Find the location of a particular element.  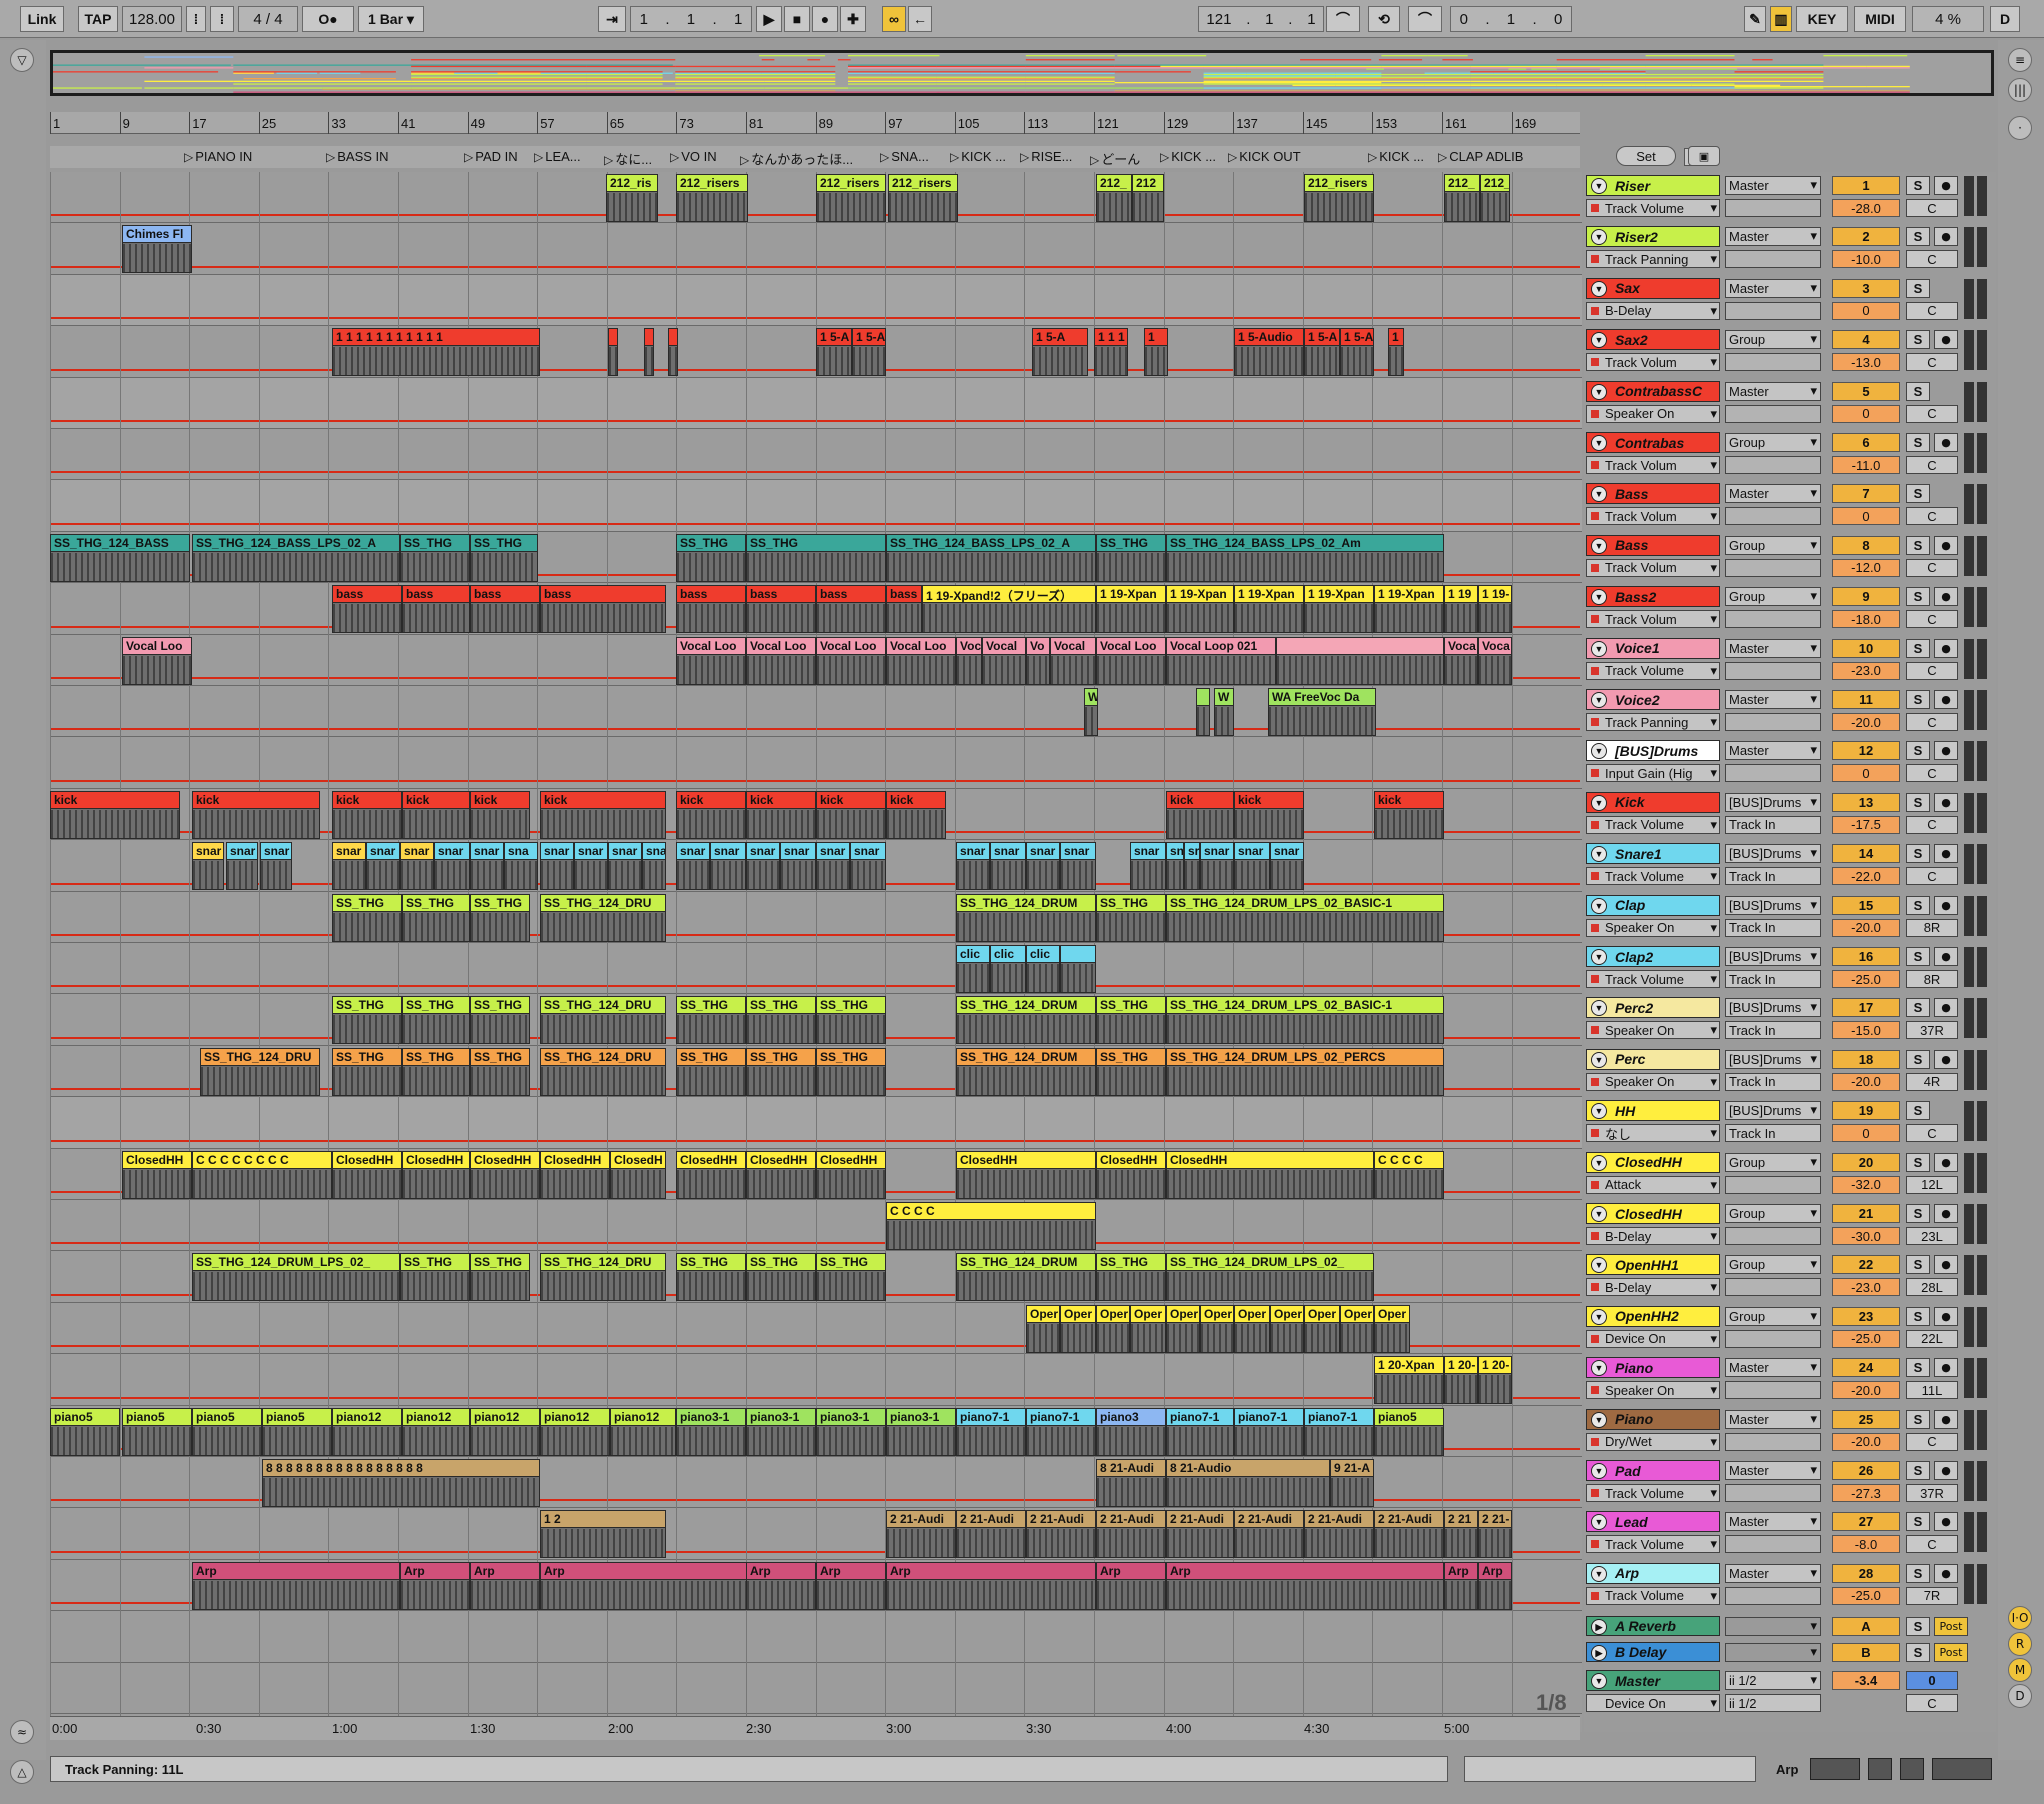

track-header: ▼ClosedHHAttackGroup20-32.0S●12L is located at coordinates (1790, 1174).